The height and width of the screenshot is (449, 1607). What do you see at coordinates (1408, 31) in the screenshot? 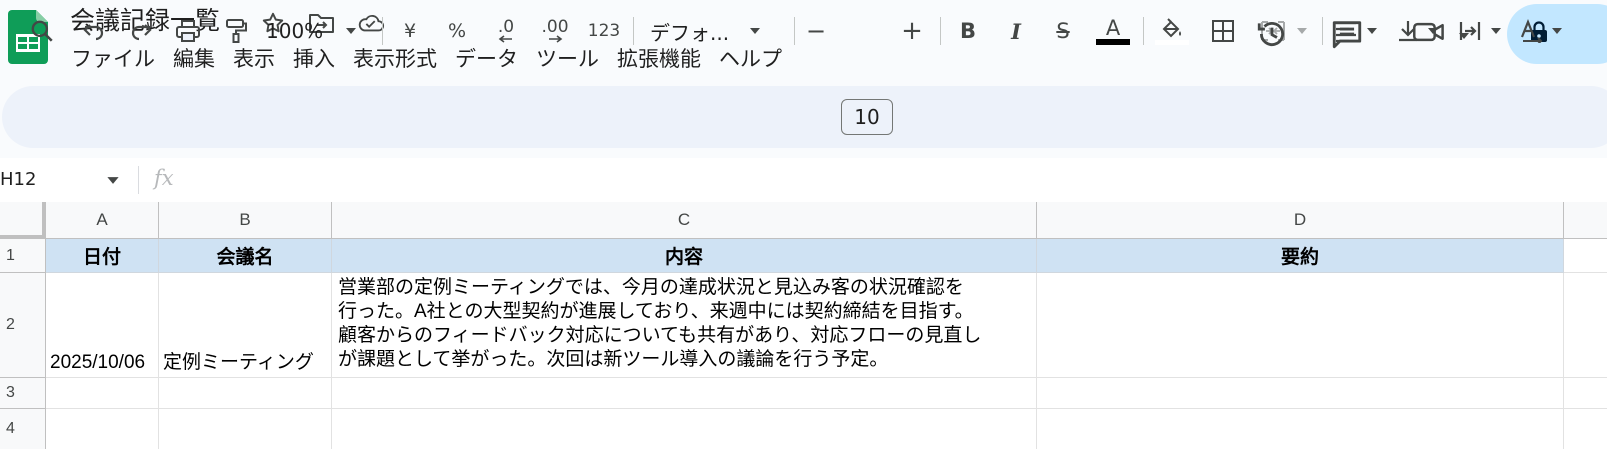
I see `align-bottom-icon` at bounding box center [1408, 31].